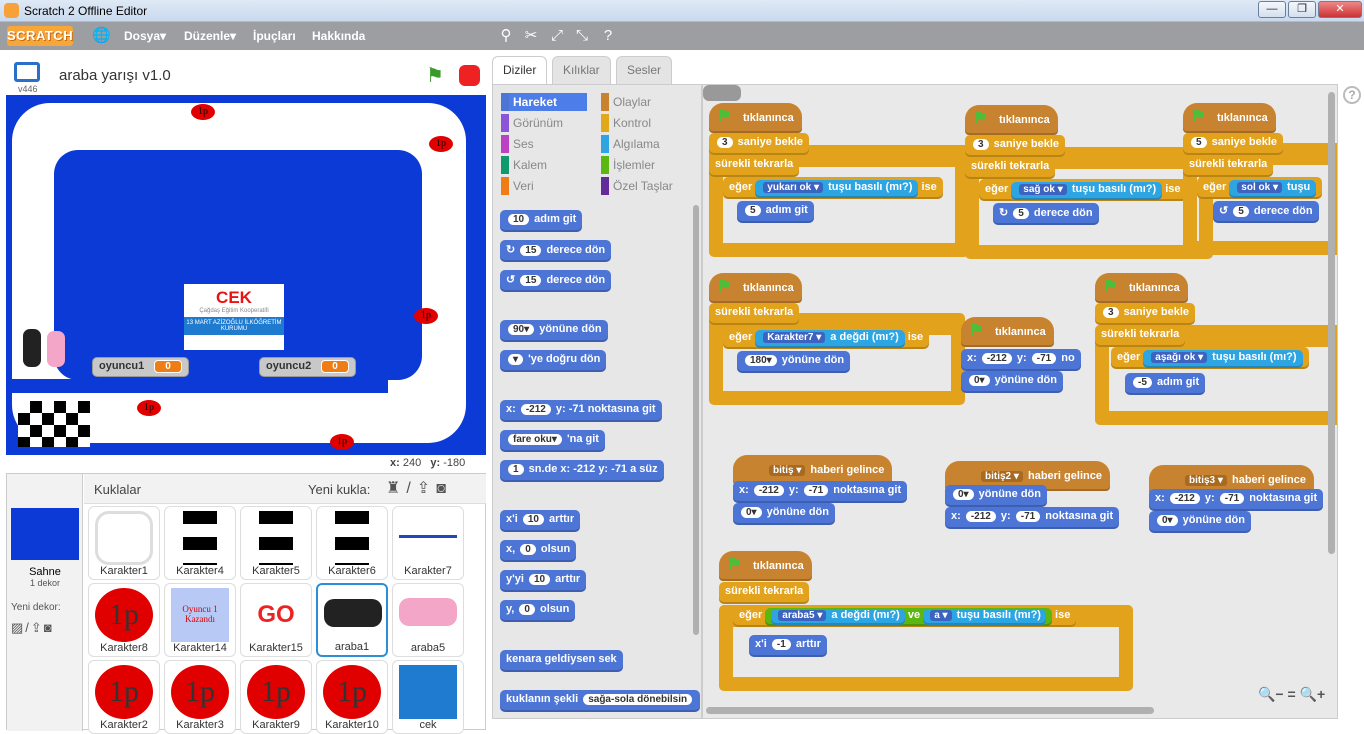 The image size is (1364, 734). I want to click on tab-costumes: Kılıklar, so click(581, 70).